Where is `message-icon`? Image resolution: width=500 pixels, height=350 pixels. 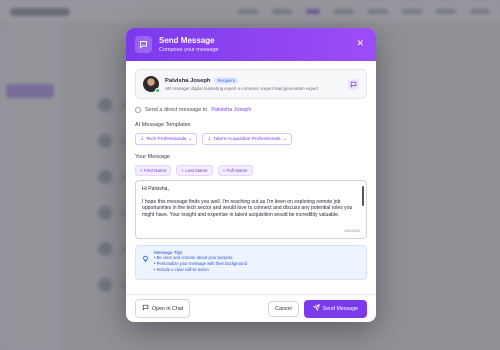
message-icon is located at coordinates (143, 44).